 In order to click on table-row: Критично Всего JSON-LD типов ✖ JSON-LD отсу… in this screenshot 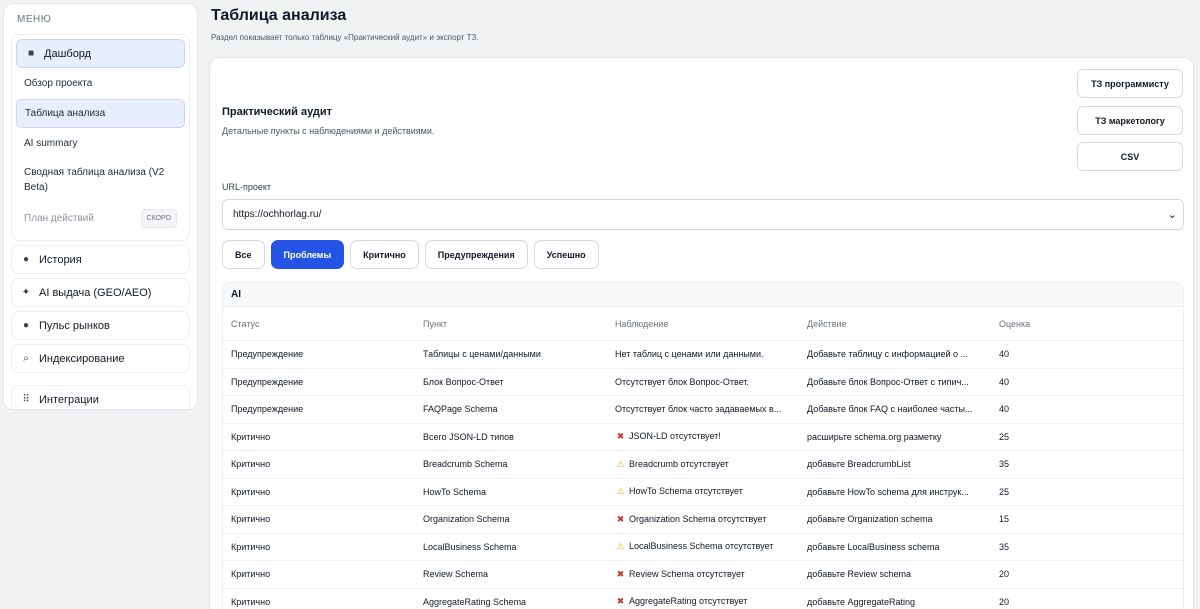, I will do `click(703, 437)`.